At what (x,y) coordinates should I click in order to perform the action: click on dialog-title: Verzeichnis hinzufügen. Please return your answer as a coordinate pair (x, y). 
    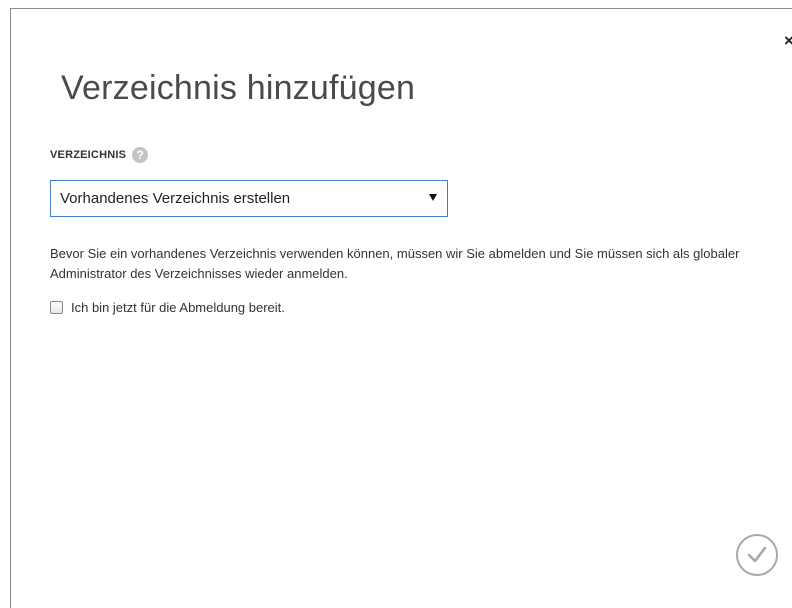
    Looking at the image, I should click on (238, 88).